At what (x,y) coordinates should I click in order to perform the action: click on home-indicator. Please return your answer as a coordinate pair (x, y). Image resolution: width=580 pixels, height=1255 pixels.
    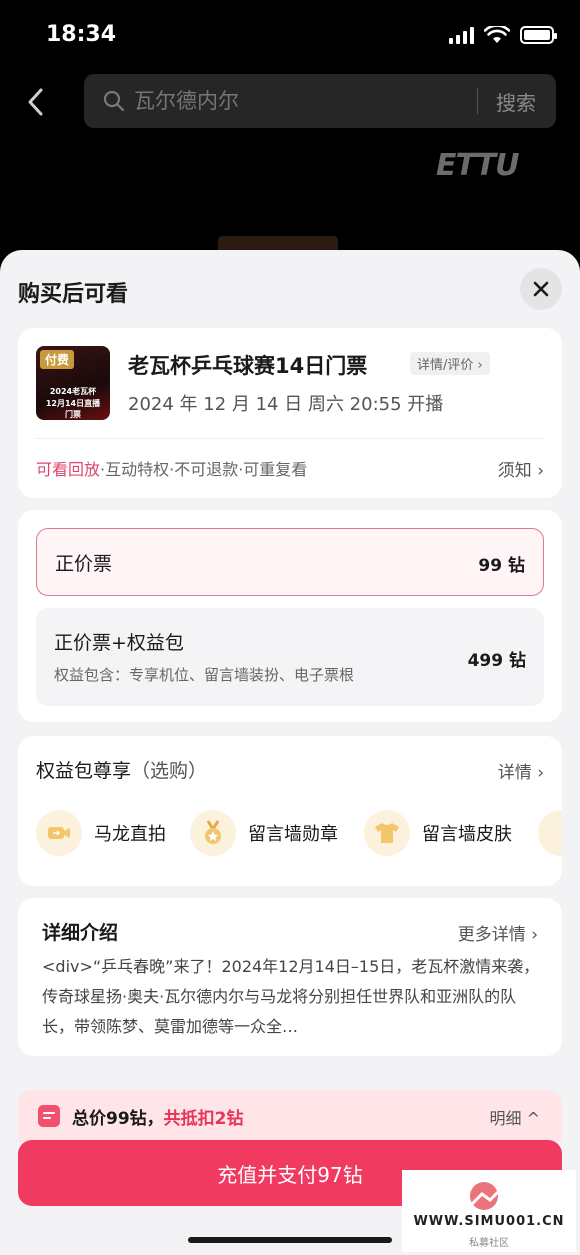
    Looking at the image, I should click on (290, 1240).